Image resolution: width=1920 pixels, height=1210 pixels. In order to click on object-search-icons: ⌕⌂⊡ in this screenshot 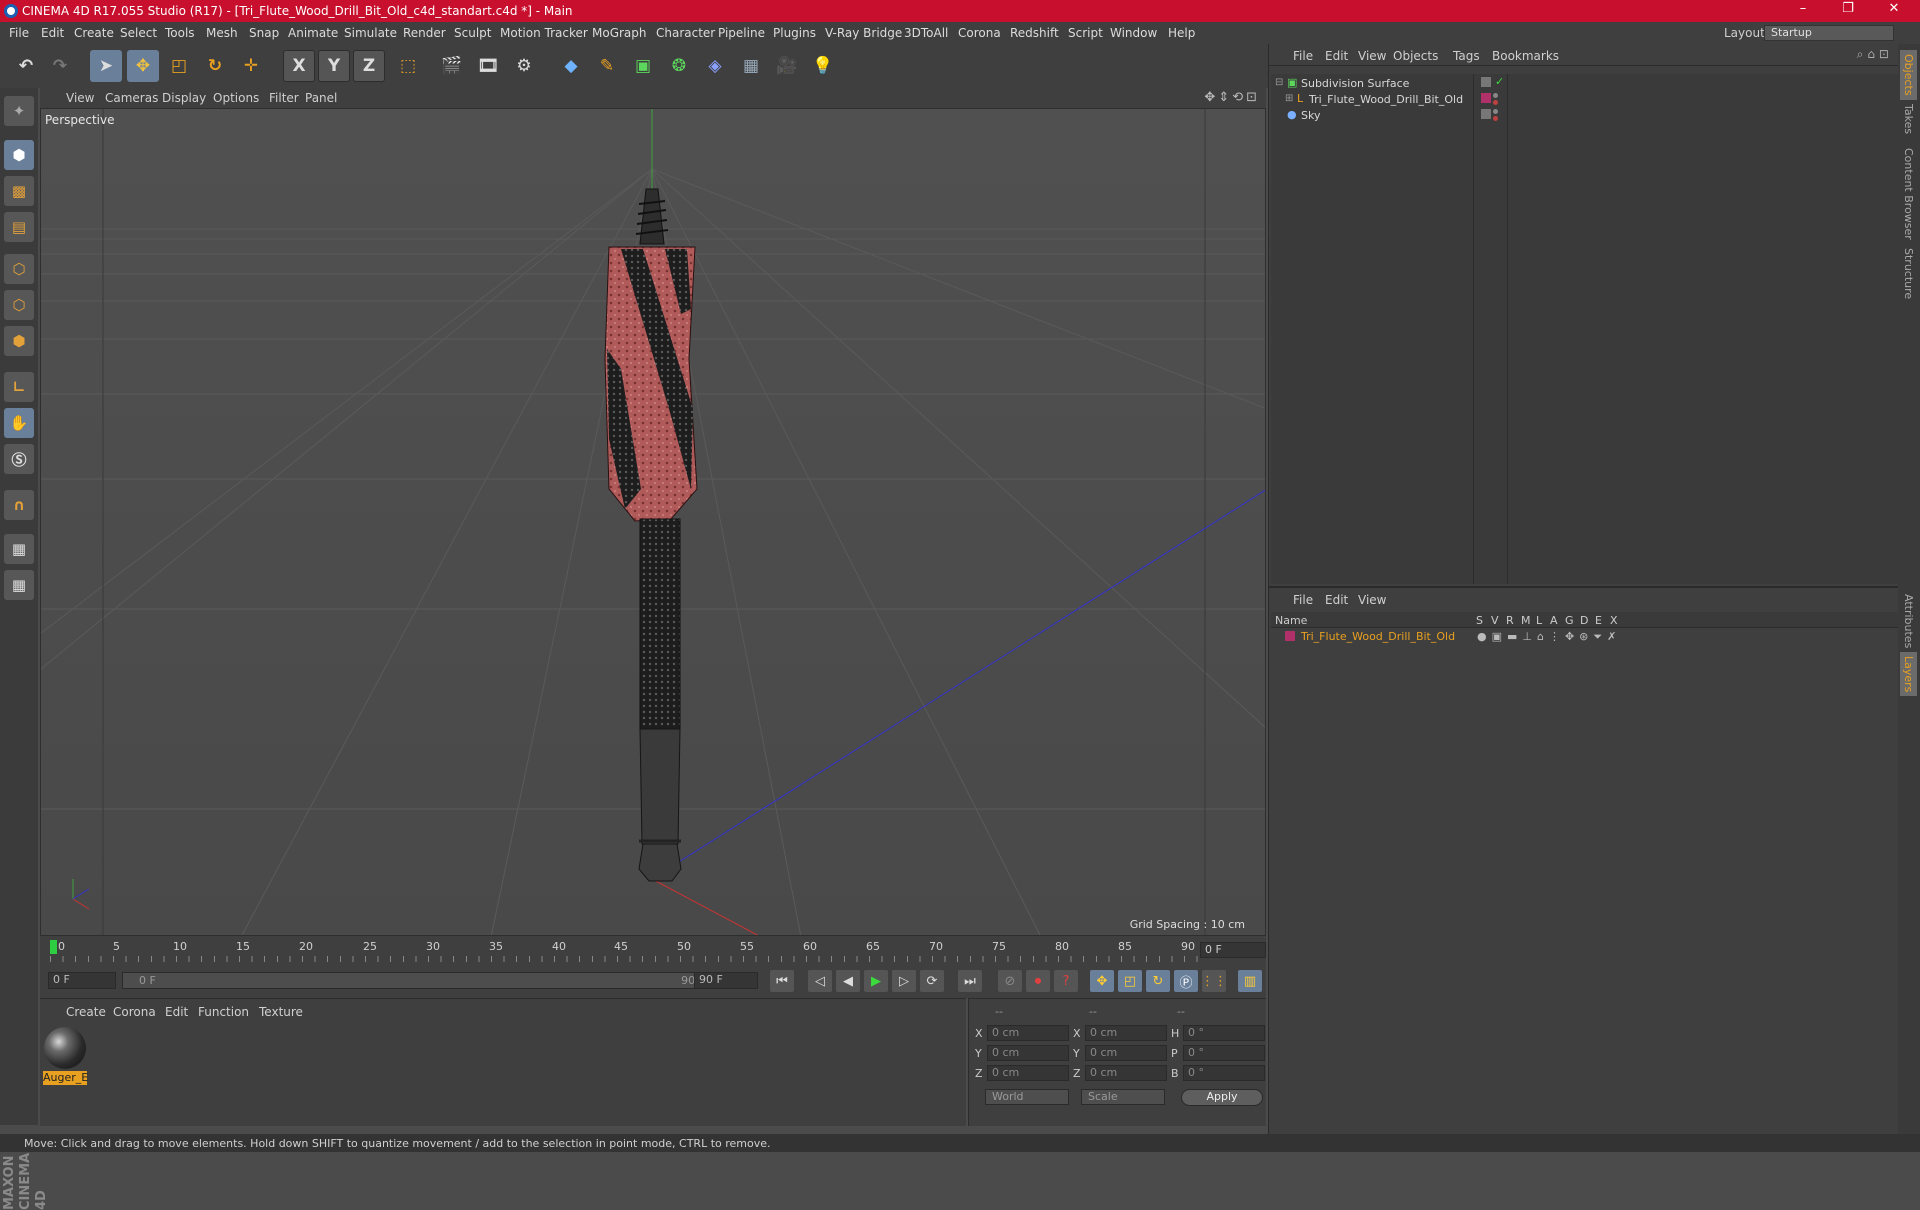, I will do `click(1875, 54)`.